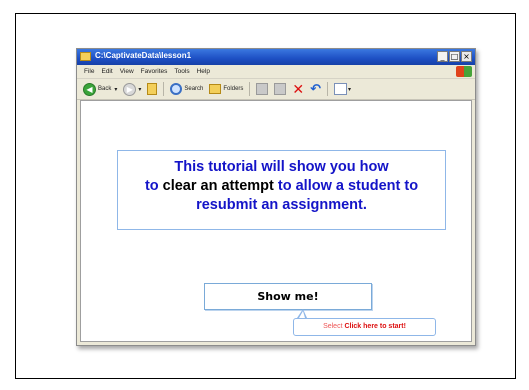  What do you see at coordinates (442, 56) in the screenshot?
I see `minimize-button: _` at bounding box center [442, 56].